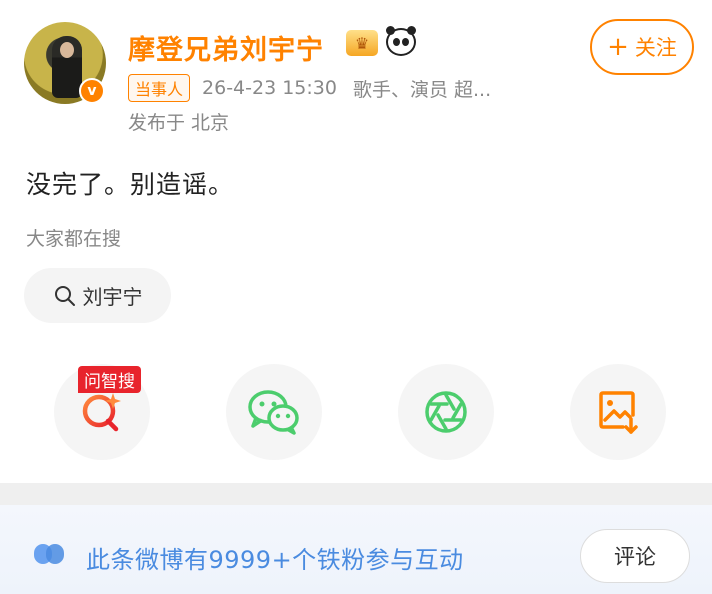 Image resolution: width=712 pixels, height=594 pixels. What do you see at coordinates (159, 88) in the screenshot?
I see `status-badge: 当事人` at bounding box center [159, 88].